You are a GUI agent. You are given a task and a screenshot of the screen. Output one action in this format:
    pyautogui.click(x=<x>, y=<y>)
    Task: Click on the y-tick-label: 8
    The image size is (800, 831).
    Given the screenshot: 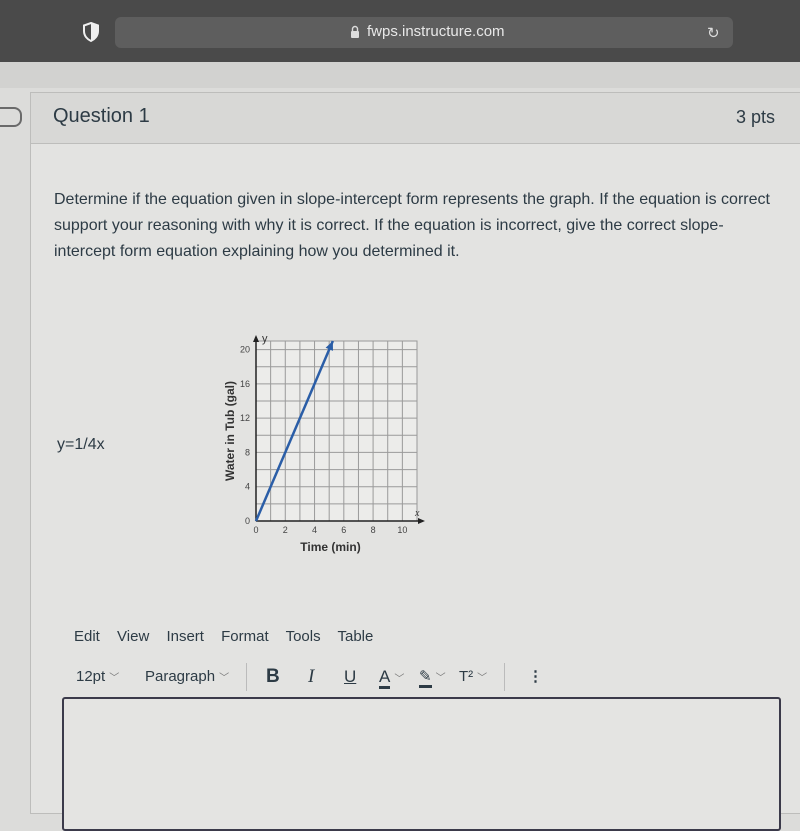 What is the action you would take?
    pyautogui.click(x=247, y=452)
    